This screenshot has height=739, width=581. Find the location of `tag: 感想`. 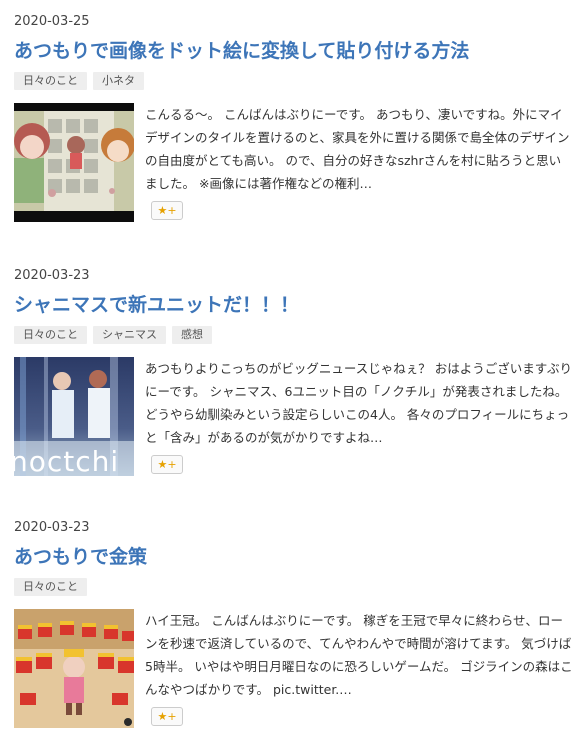

tag: 感想 is located at coordinates (192, 335).